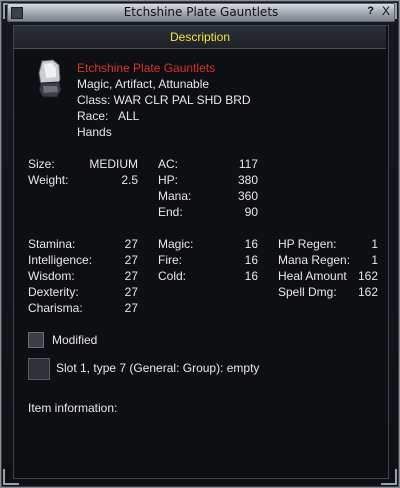 The height and width of the screenshot is (488, 400). Describe the element at coordinates (48, 180) in the screenshot. I see `weight-label: Weight:` at that location.